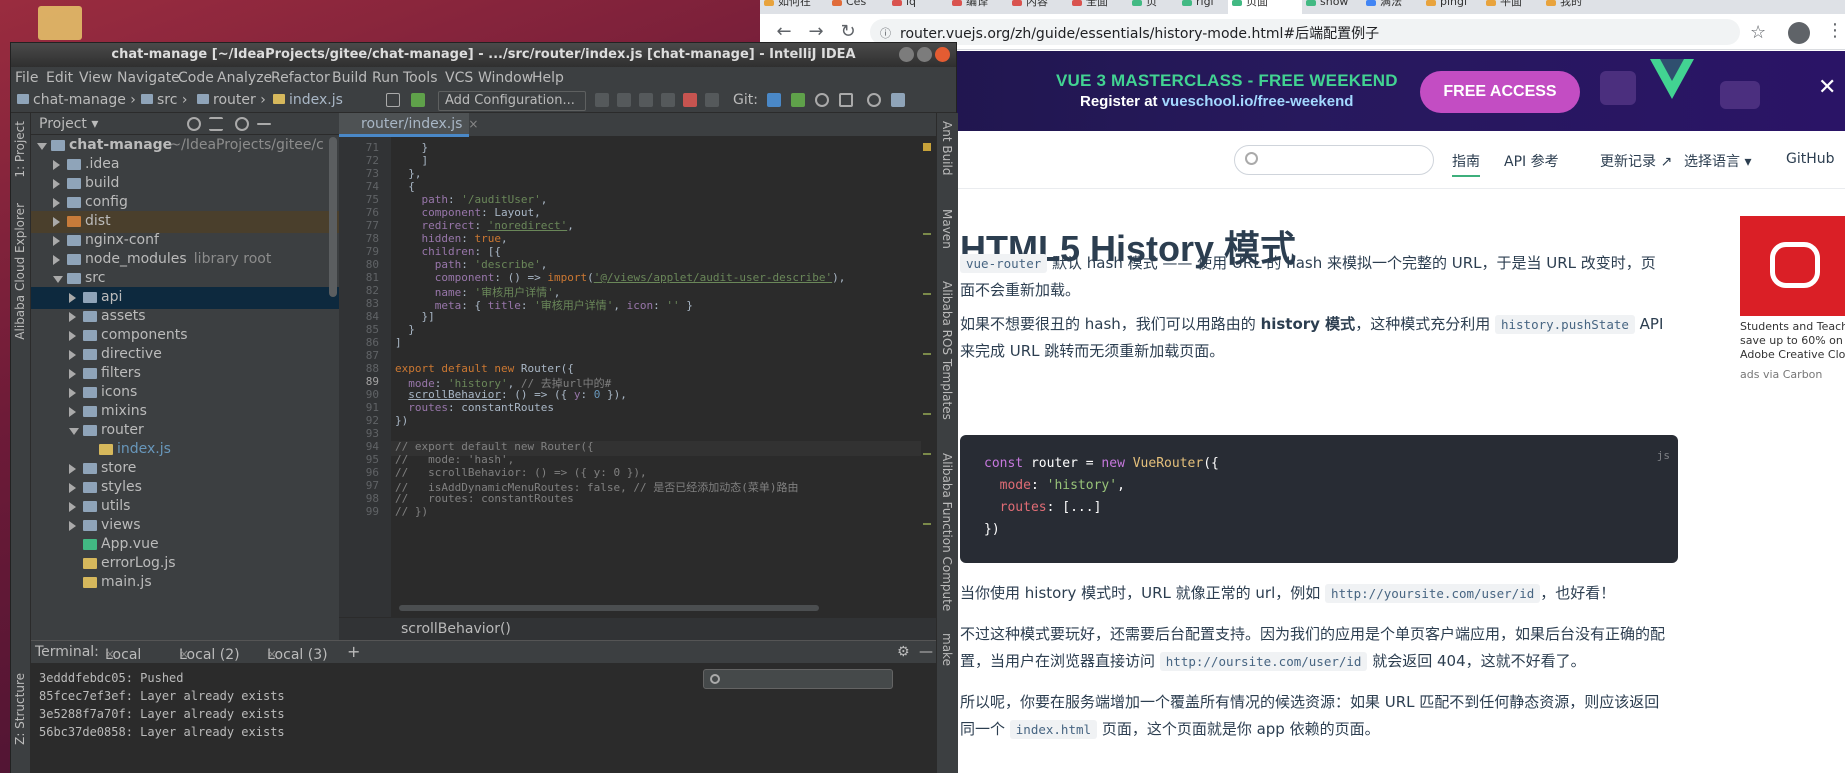 The width and height of the screenshot is (1845, 773). What do you see at coordinates (1500, 92) in the screenshot?
I see `free-access-button: FREE ACCESS` at bounding box center [1500, 92].